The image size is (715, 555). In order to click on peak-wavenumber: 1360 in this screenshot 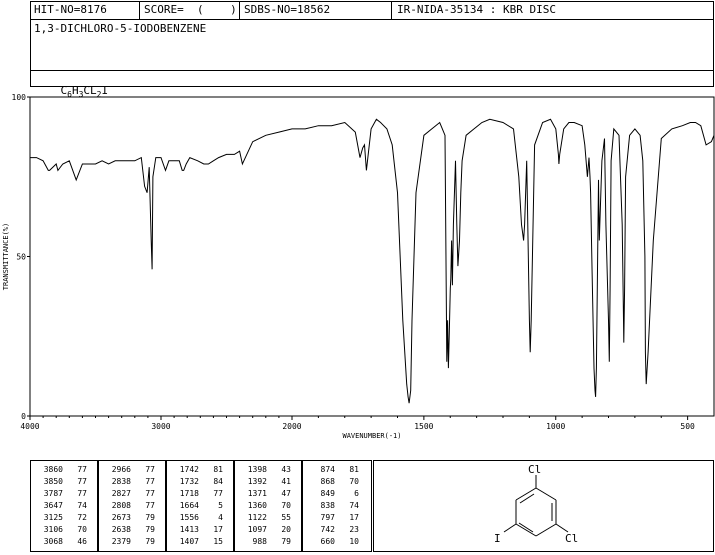, I will do `click(257, 505)`.